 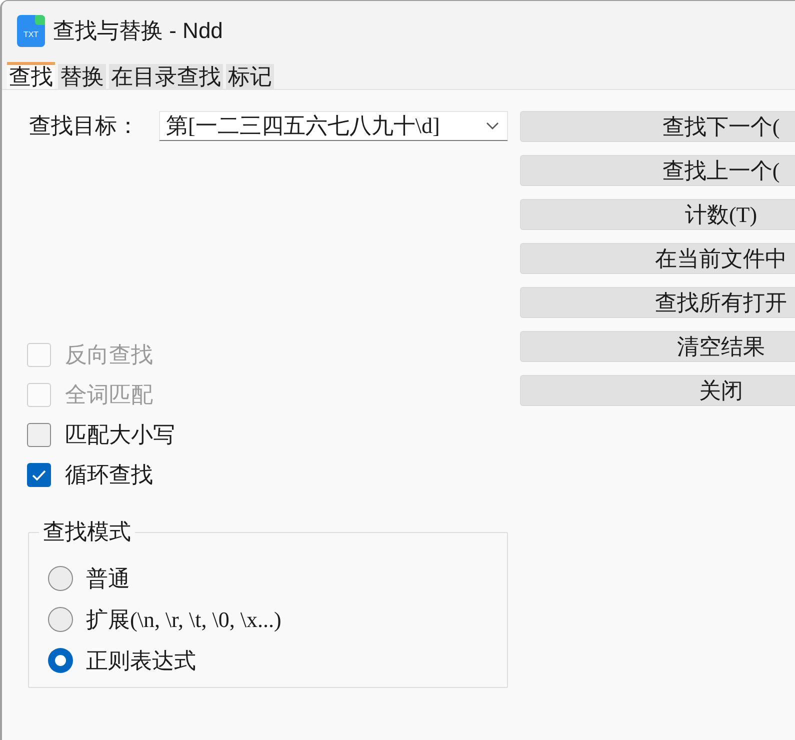 I want to click on action-button: 清空结果, so click(x=657, y=346).